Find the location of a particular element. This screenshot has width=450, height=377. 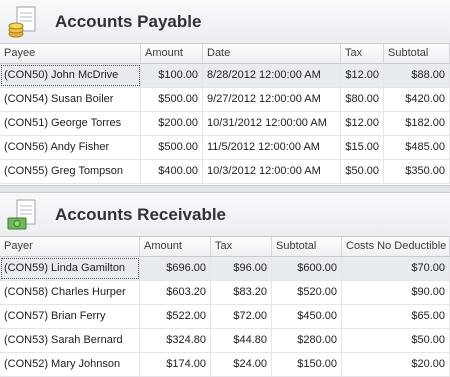

accounts-receivable-title: Accounts Receivable is located at coordinates (141, 214).